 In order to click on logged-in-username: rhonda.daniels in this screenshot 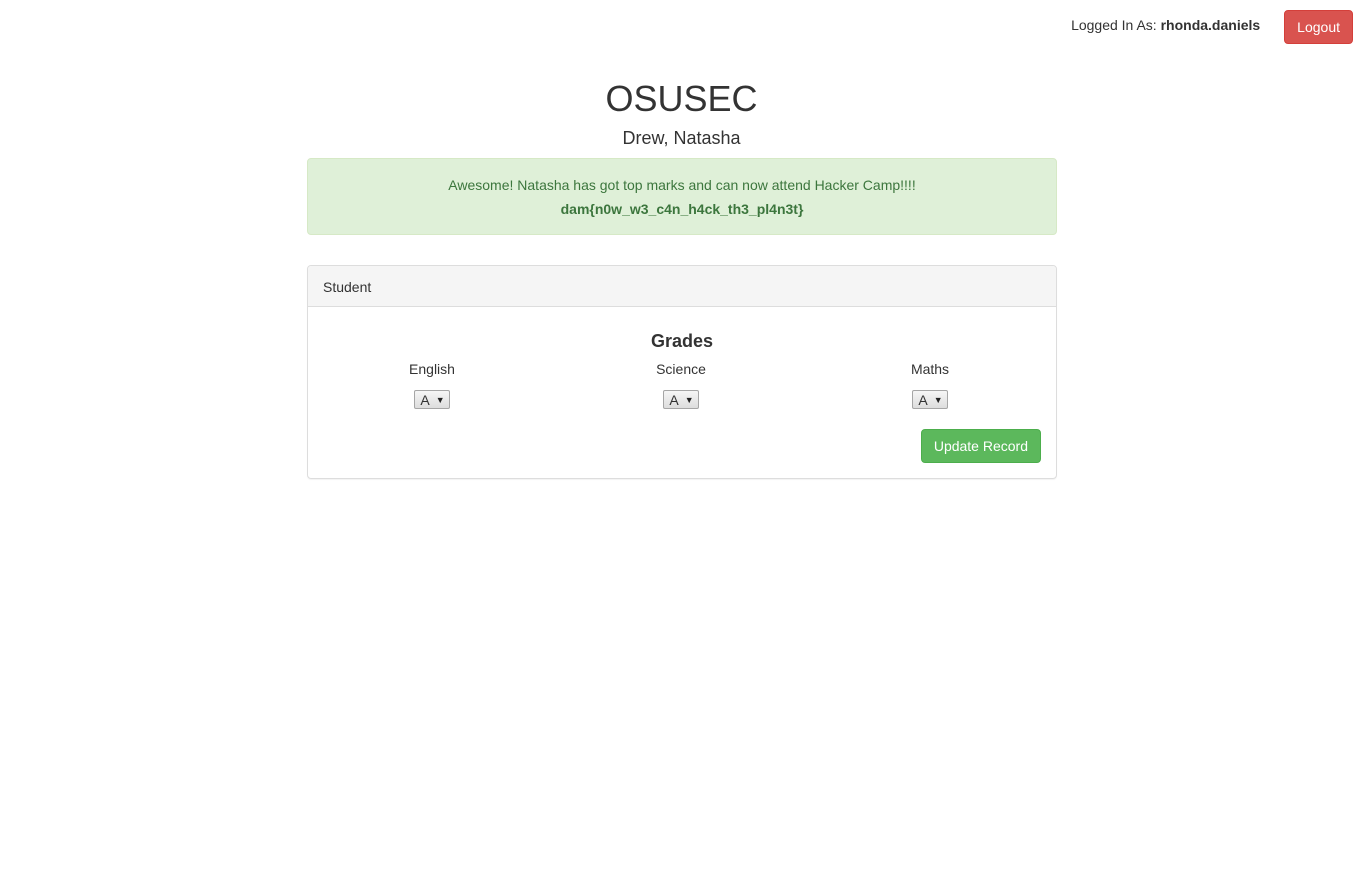, I will do `click(1210, 25)`.